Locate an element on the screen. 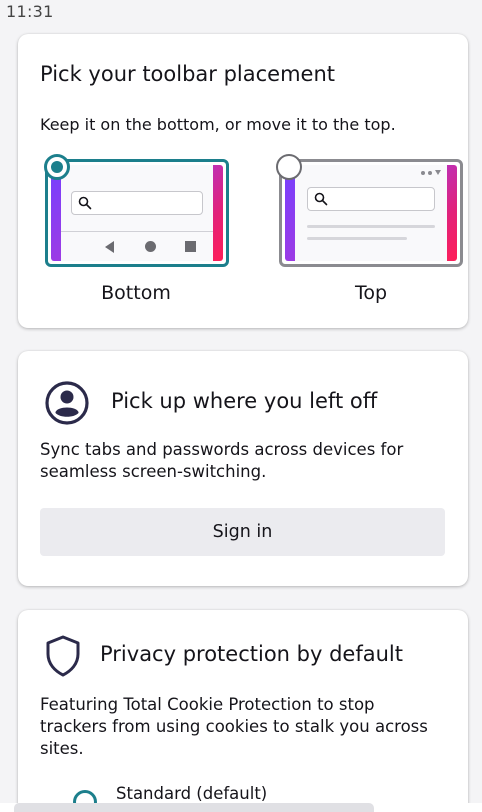  mini-page-panel is located at coordinates (371, 213).